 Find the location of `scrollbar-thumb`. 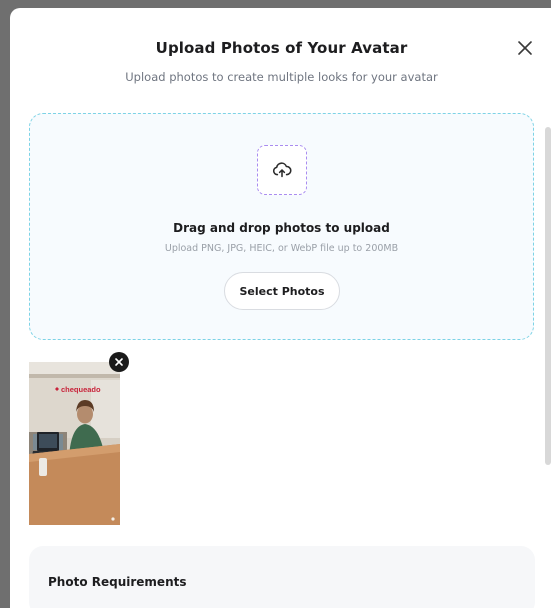

scrollbar-thumb is located at coordinates (548, 296).